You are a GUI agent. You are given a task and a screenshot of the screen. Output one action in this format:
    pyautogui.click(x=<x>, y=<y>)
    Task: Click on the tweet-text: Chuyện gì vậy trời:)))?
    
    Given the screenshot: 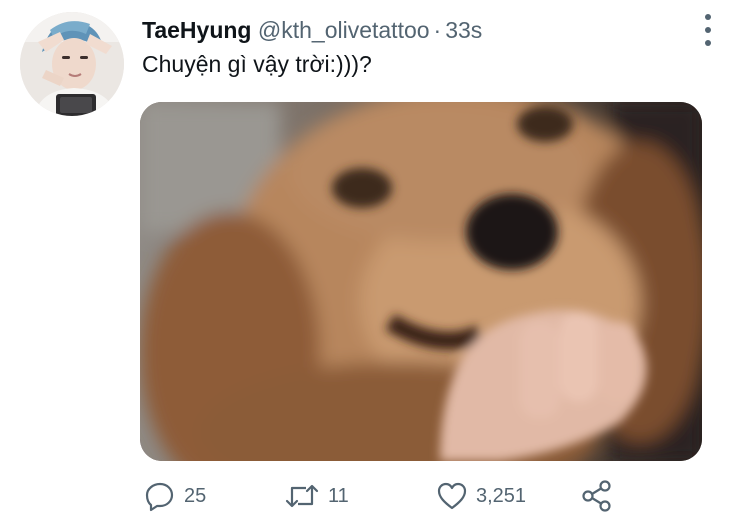 What is the action you would take?
    pyautogui.click(x=257, y=64)
    